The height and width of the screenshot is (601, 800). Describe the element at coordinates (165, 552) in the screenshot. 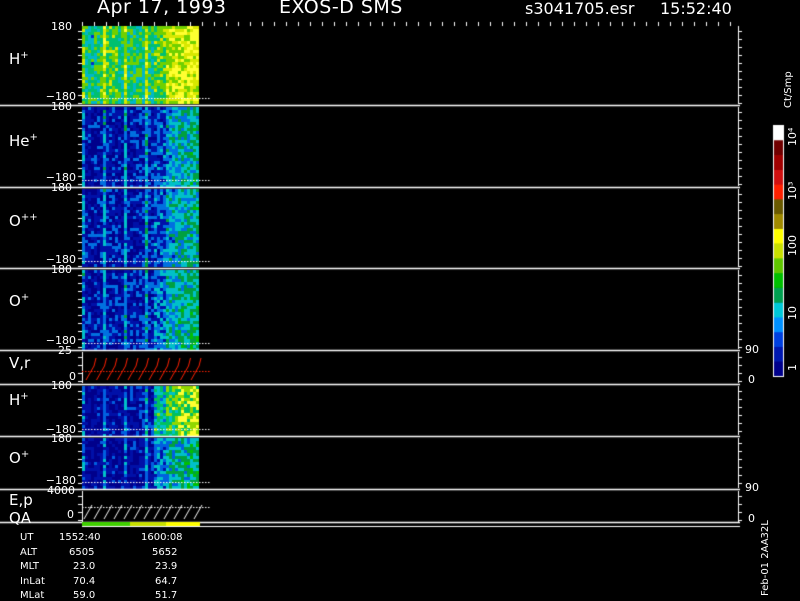

I see `eph-col2-alt: 5652` at that location.